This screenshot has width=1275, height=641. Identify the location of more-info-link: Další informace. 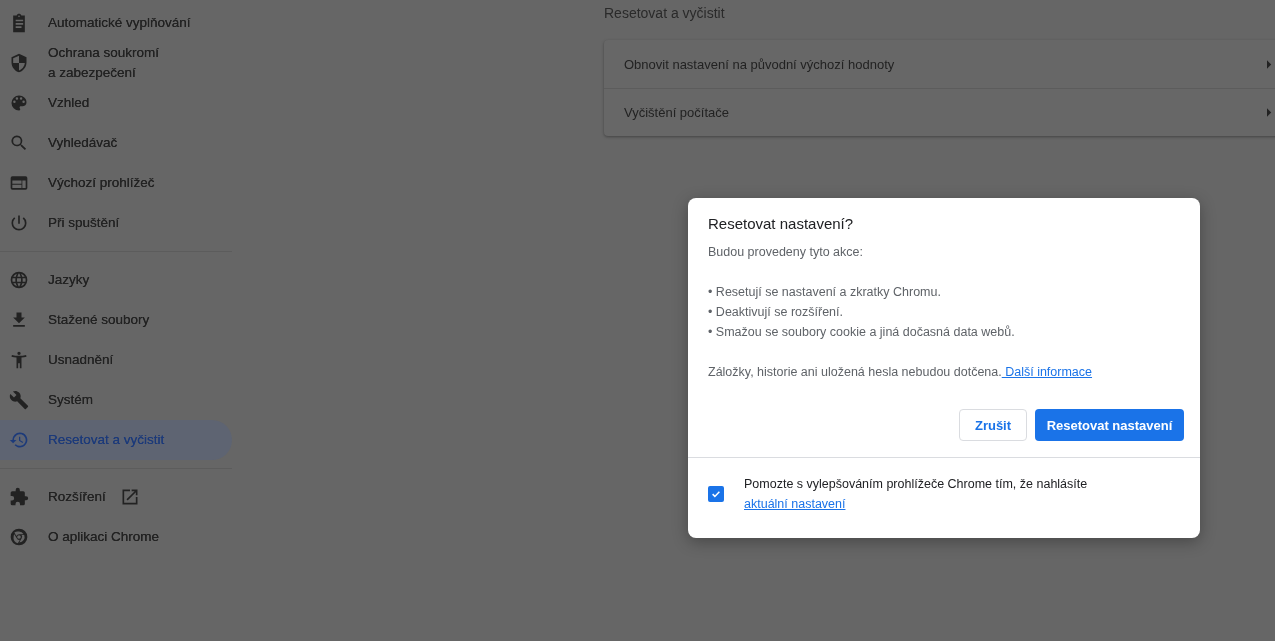
(1047, 372).